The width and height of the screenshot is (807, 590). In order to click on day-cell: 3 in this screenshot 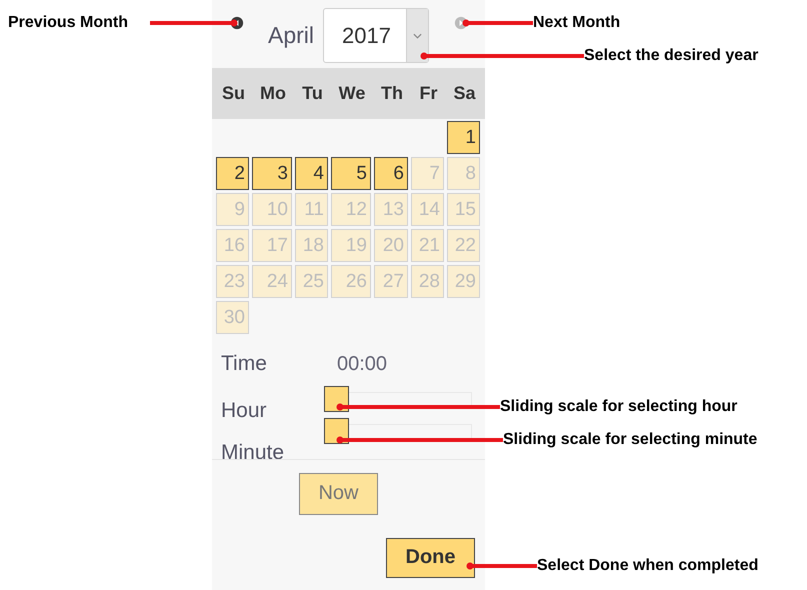, I will do `click(272, 173)`.